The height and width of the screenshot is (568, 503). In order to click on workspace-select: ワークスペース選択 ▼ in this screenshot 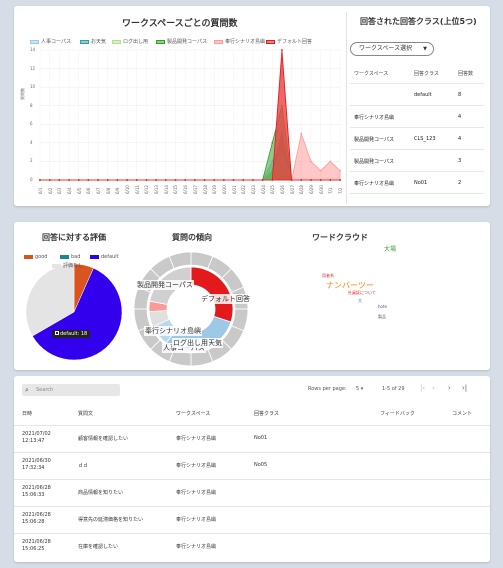, I will do `click(392, 49)`.